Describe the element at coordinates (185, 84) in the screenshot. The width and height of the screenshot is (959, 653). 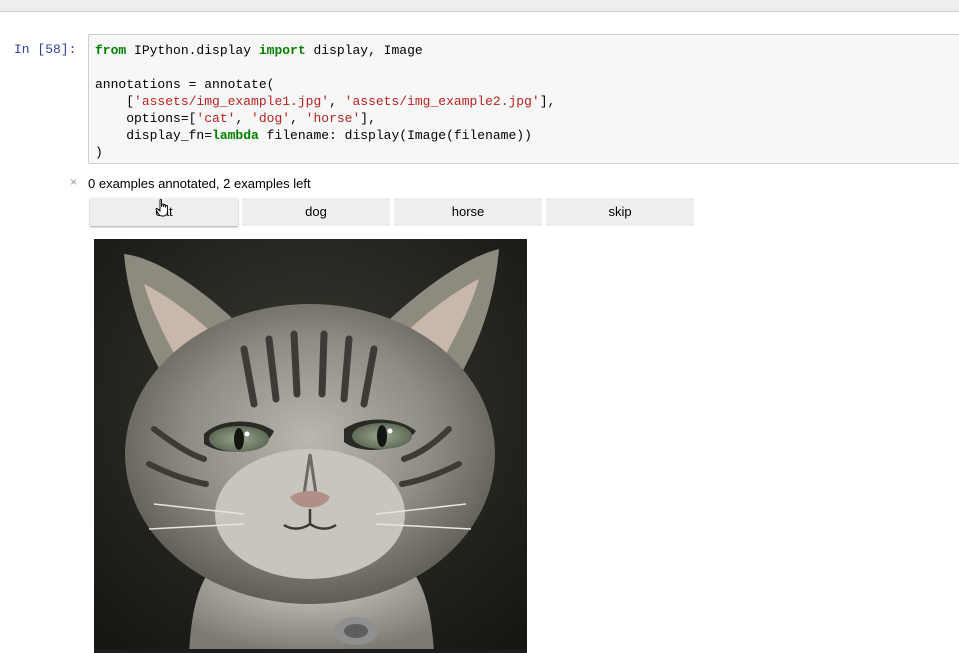
I see `code-line-annotate: annotations = annotate(` at that location.